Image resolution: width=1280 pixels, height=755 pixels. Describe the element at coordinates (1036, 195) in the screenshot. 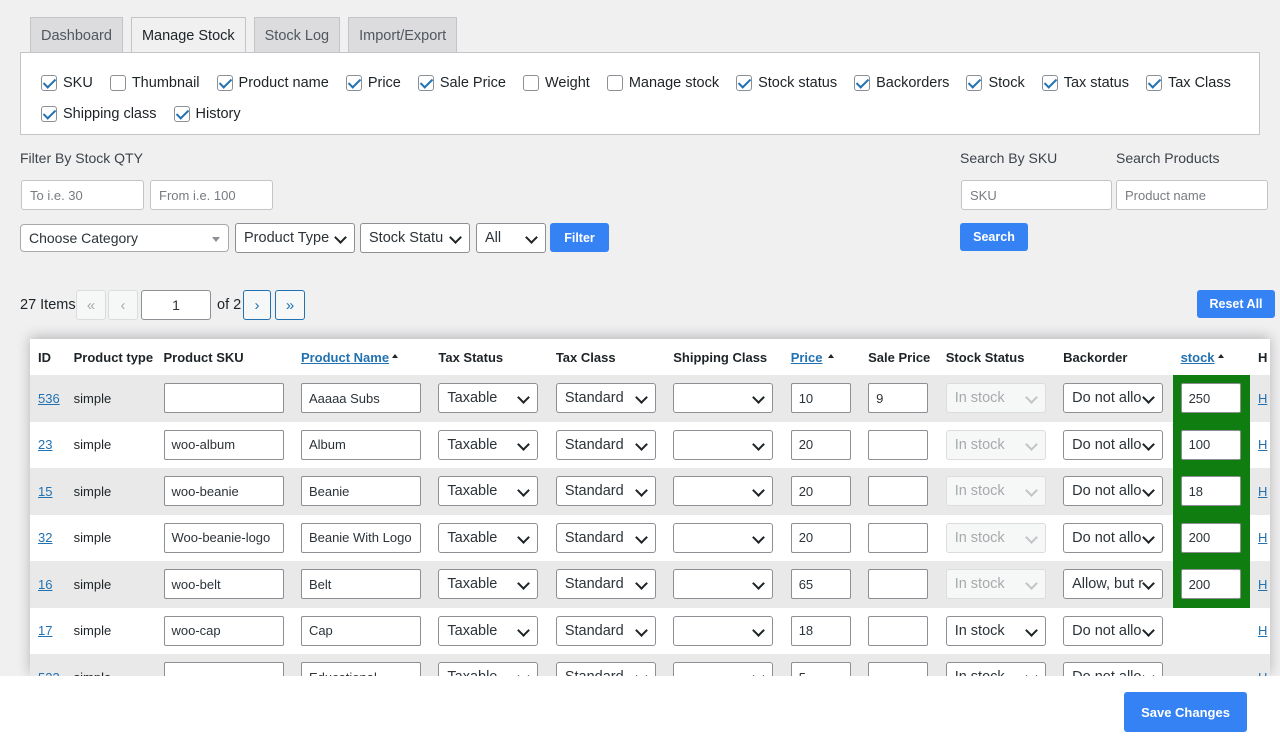

I see `sku-search-input` at that location.